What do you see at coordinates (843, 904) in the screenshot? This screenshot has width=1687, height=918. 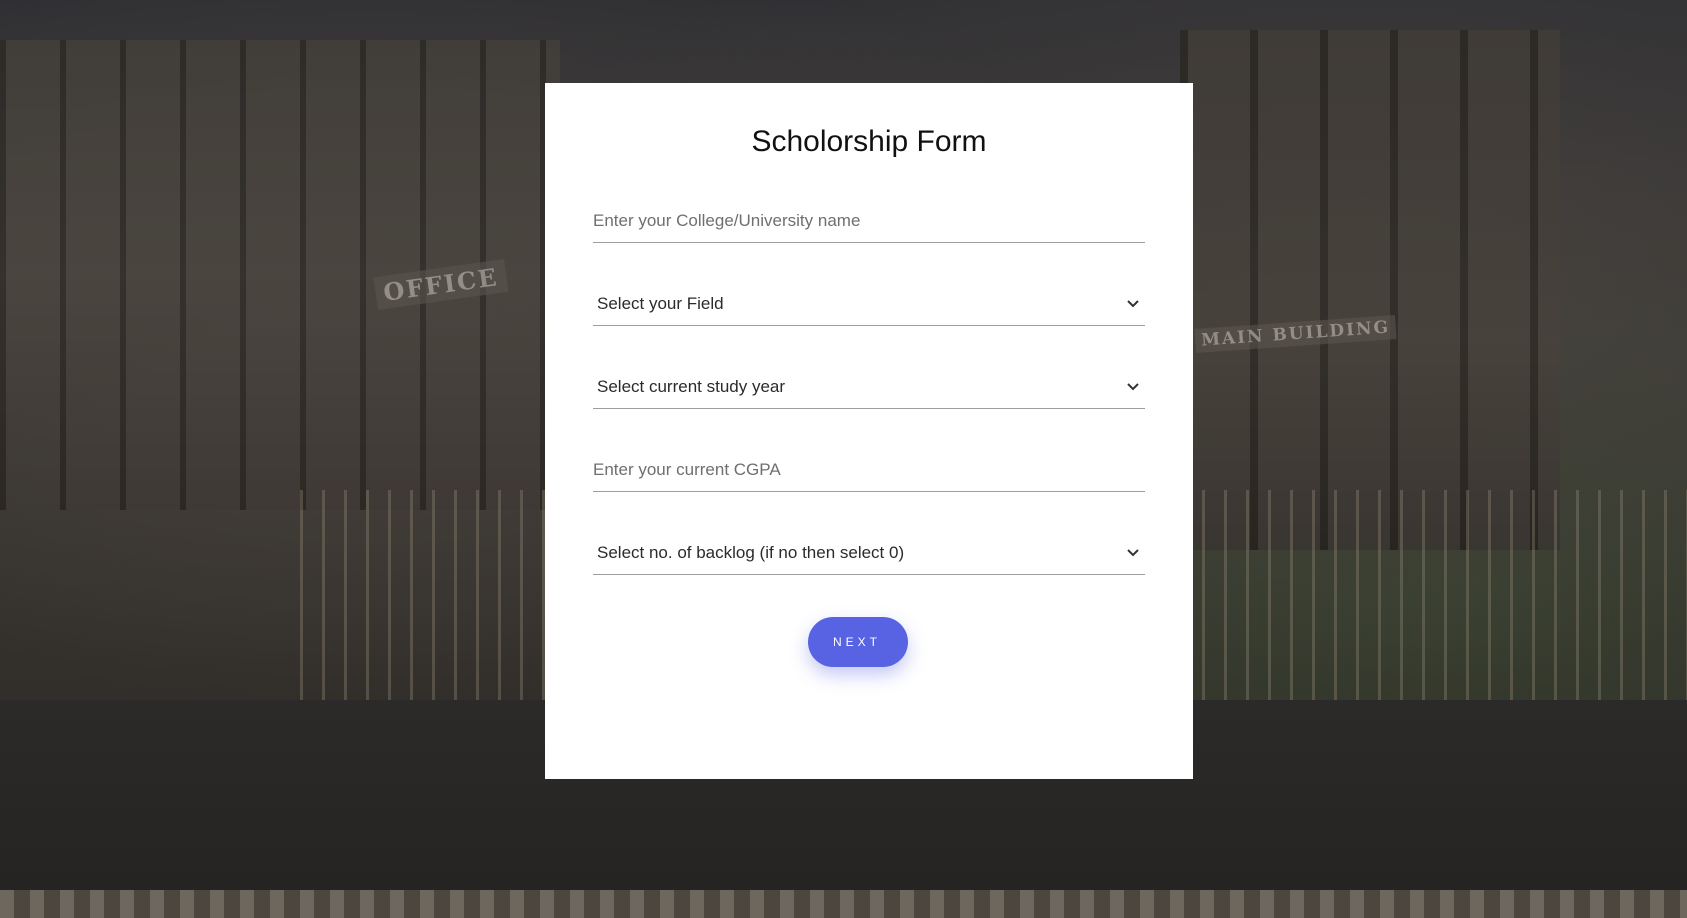 I see `background-bottom-strip` at bounding box center [843, 904].